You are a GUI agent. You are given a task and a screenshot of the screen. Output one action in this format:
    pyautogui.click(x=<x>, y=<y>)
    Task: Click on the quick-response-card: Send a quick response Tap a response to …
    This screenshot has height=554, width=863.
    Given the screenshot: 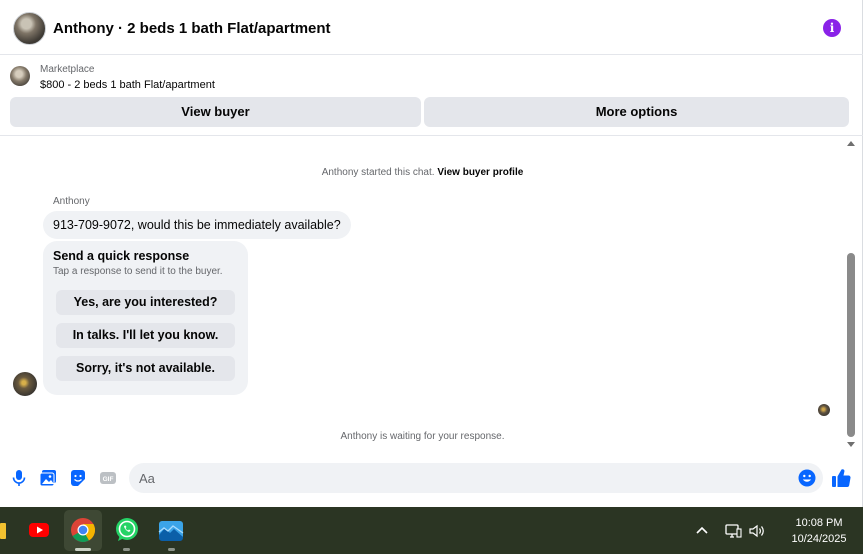 What is the action you would take?
    pyautogui.click(x=145, y=318)
    